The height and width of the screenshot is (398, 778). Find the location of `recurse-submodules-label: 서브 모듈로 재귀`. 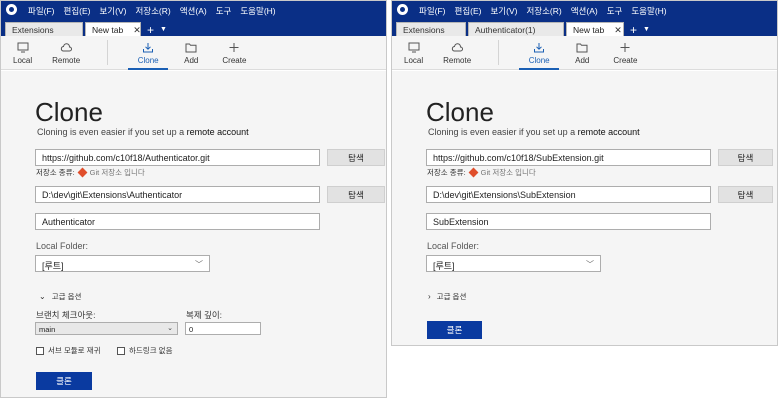

recurse-submodules-label: 서브 모듈로 재귀 is located at coordinates (74, 350).